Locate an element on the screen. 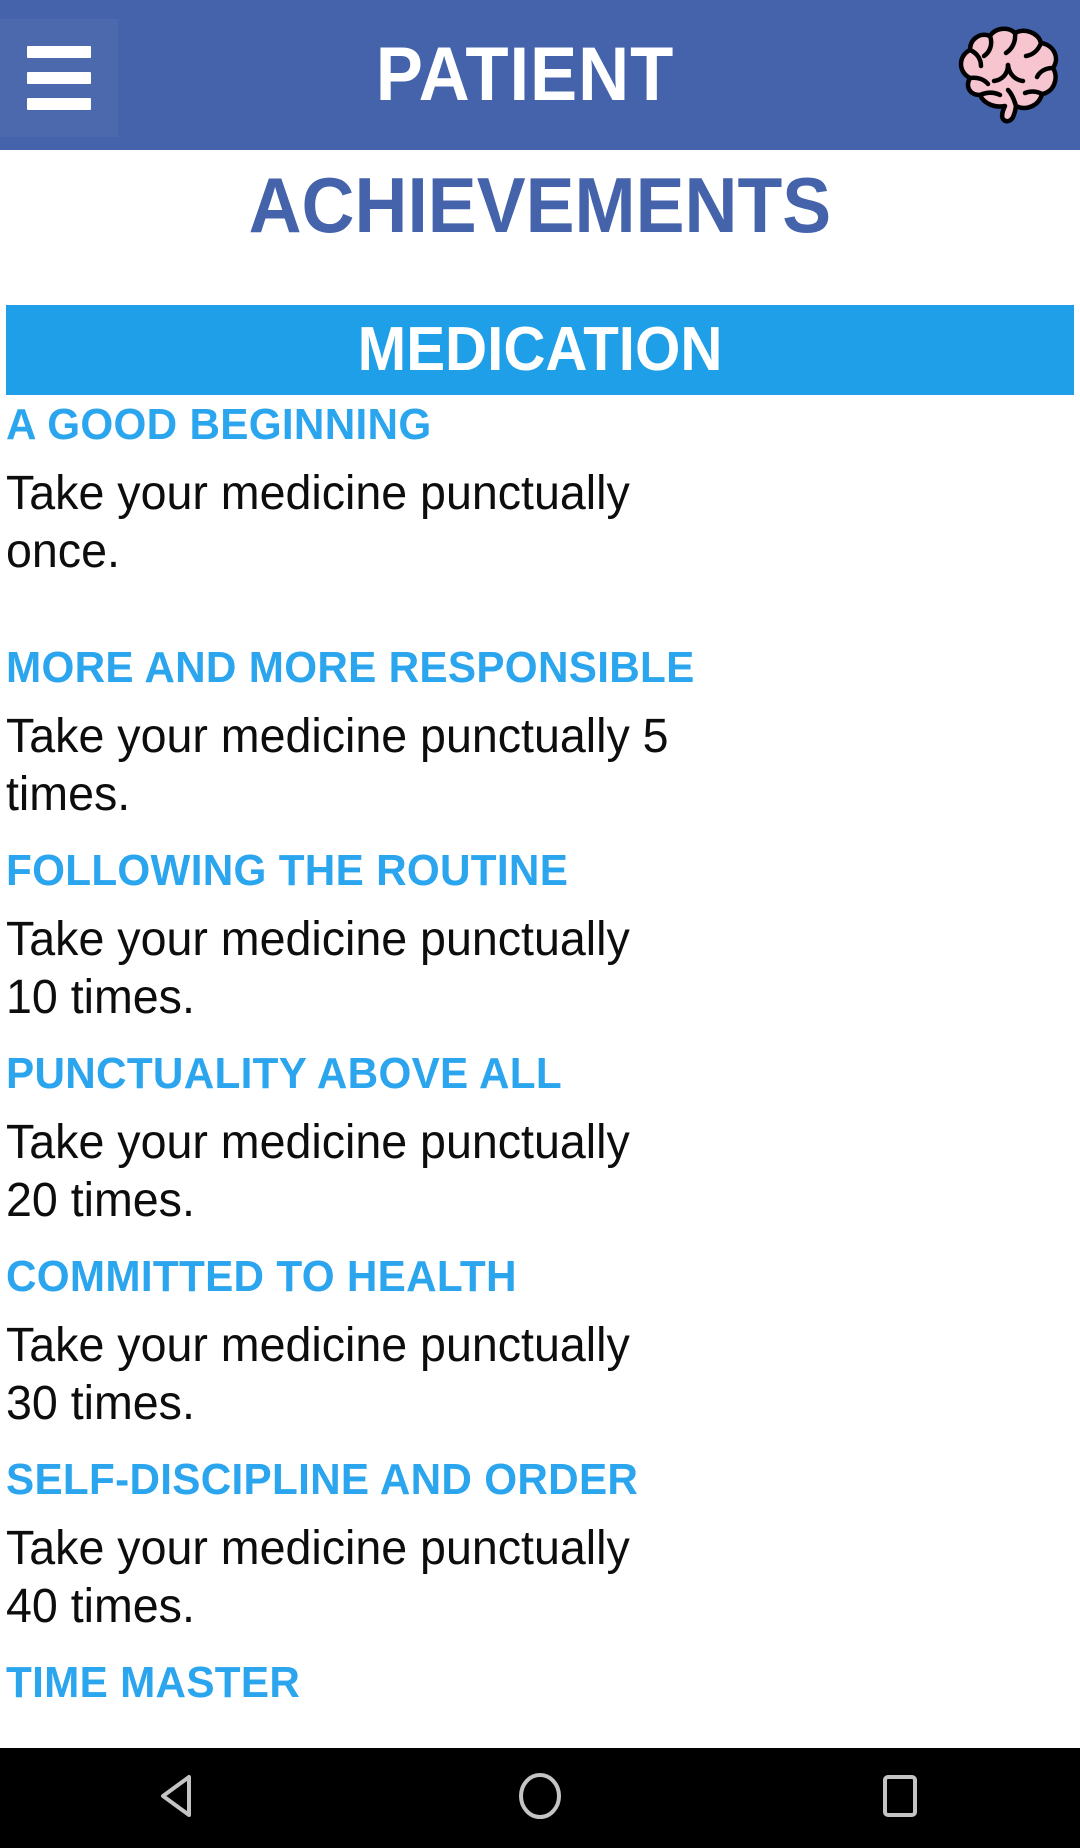  achievement-description: Take your medicine punctually 40 times. is located at coordinates (318, 1577).